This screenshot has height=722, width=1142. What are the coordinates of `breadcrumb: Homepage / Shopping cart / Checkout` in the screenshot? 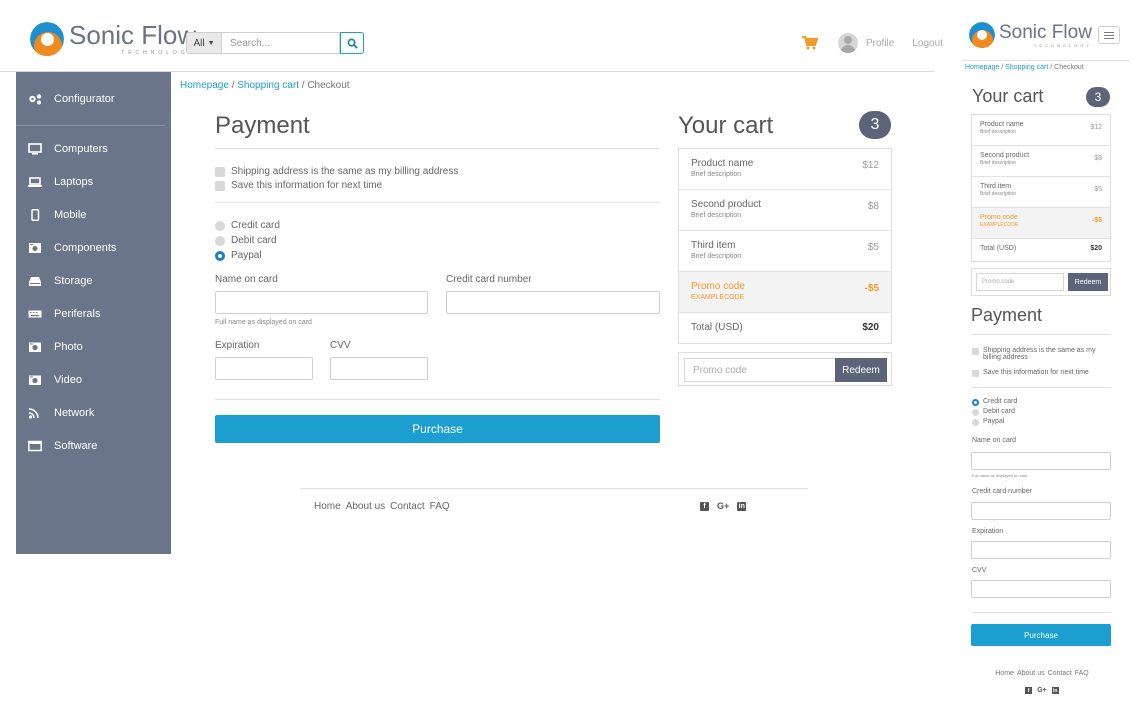 It's located at (265, 85).